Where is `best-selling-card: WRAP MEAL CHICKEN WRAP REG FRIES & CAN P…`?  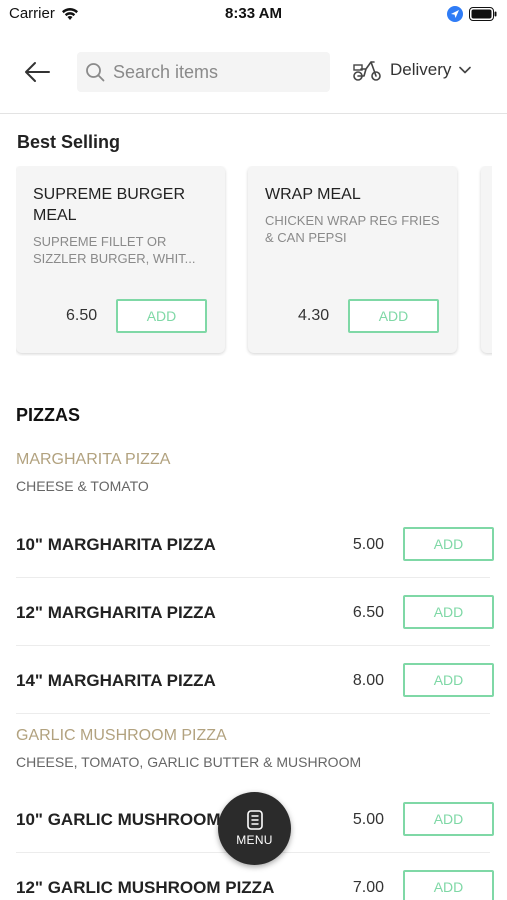 best-selling-card: WRAP MEAL CHICKEN WRAP REG FRIES & CAN P… is located at coordinates (352, 259).